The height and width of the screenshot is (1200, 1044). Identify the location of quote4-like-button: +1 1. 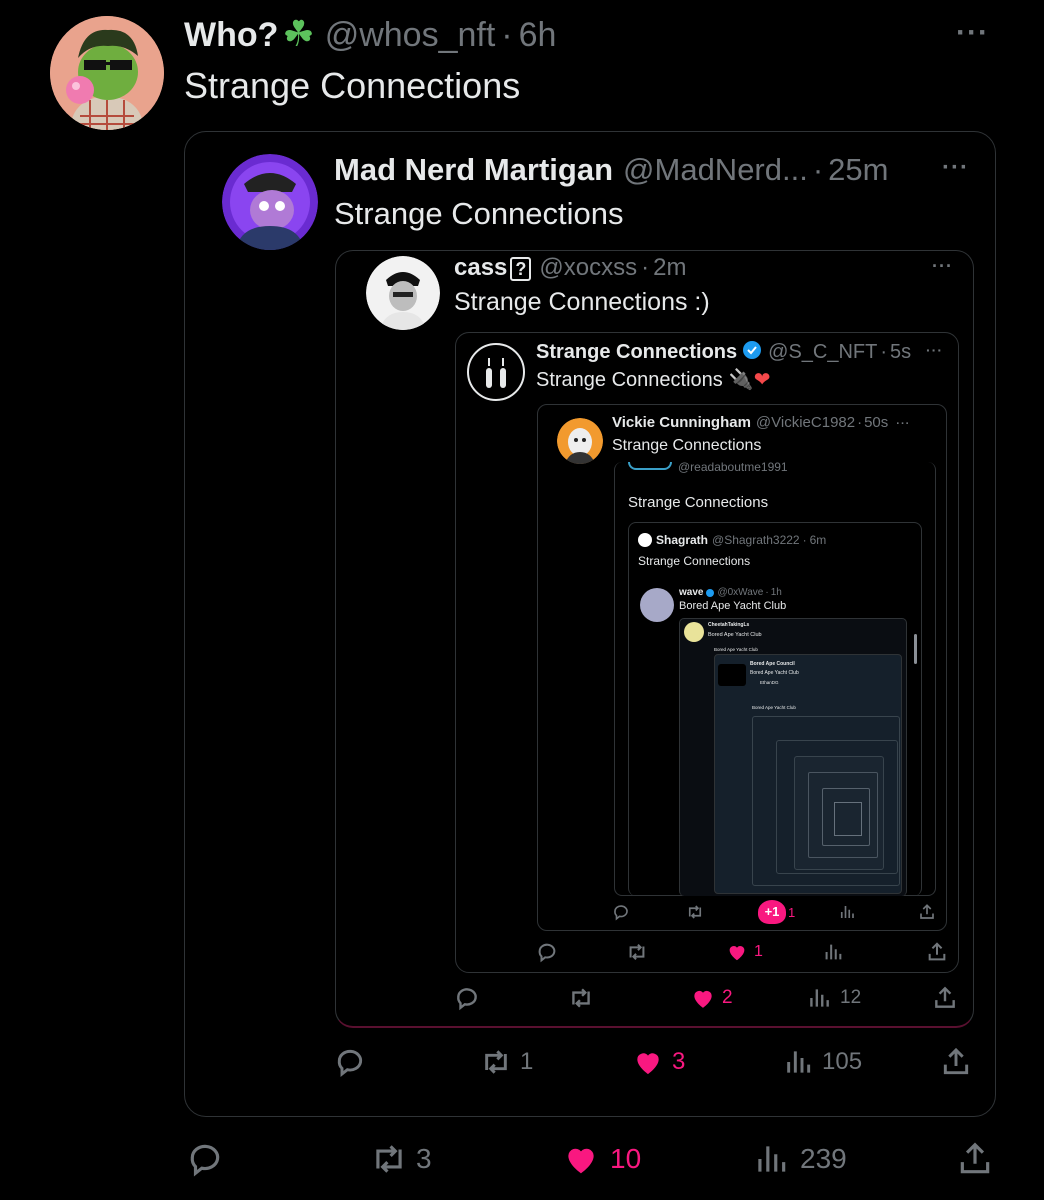
(776, 912).